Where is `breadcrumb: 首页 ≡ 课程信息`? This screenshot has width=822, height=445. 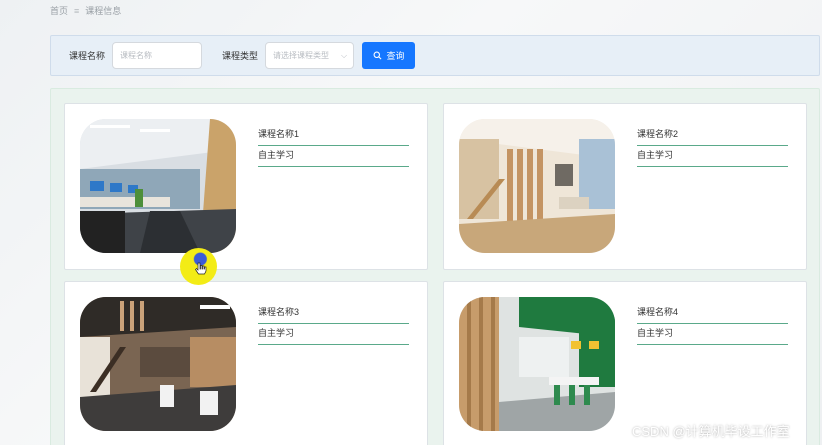
breadcrumb: 首页 ≡ 课程信息 is located at coordinates (85, 10).